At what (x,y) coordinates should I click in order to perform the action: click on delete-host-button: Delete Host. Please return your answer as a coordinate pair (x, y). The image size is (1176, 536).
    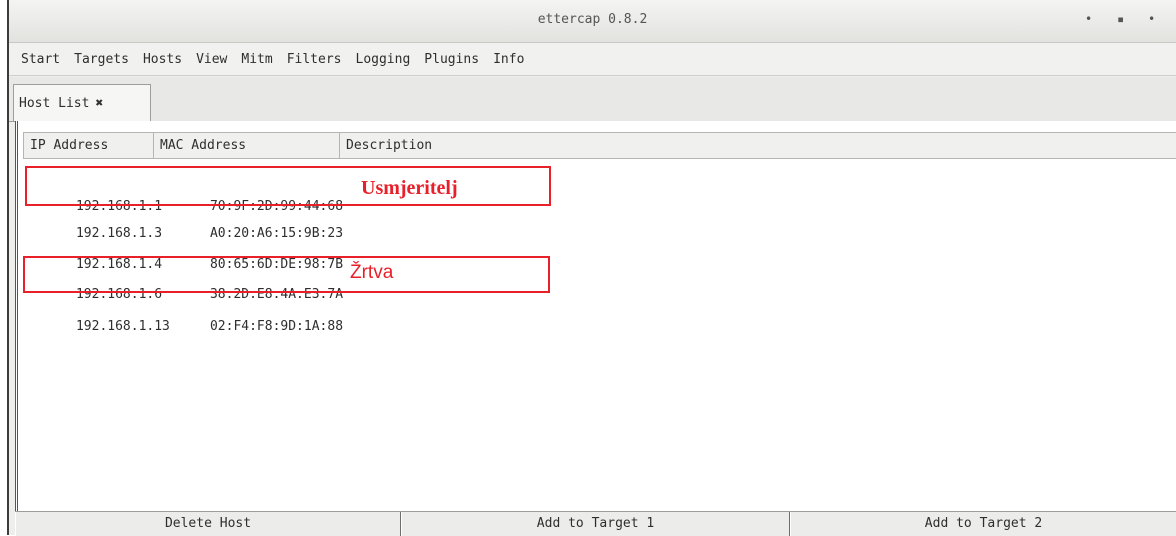
    Looking at the image, I should click on (208, 524).